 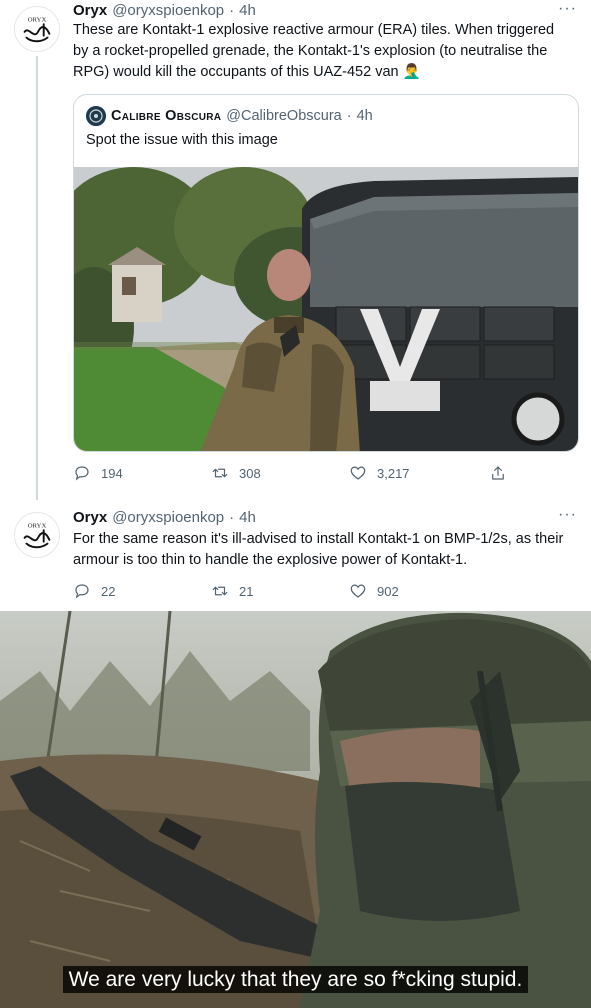 I want to click on tweet-actions: 194 308 3,217, so click(x=293, y=473).